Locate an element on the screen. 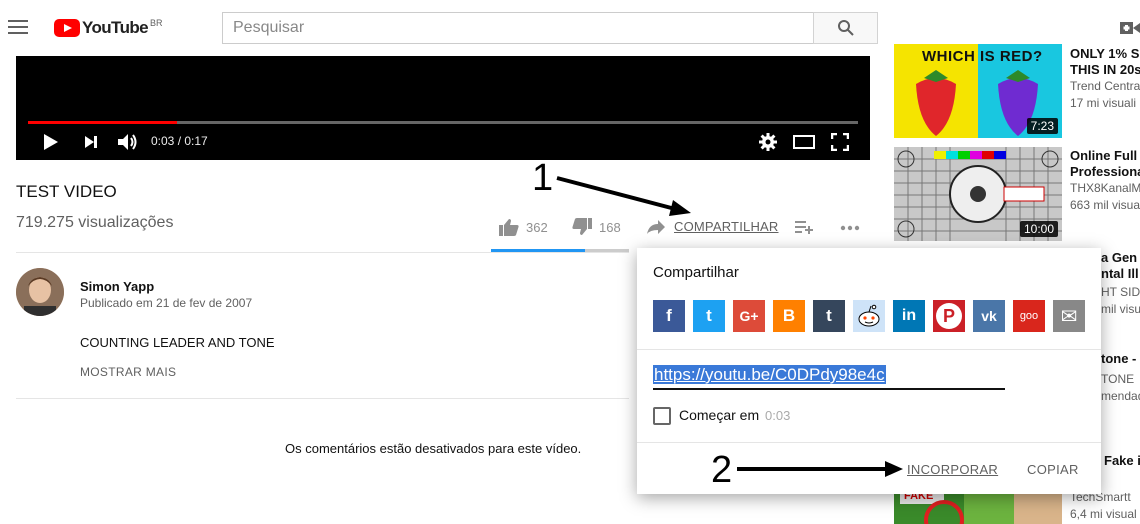 The width and height of the screenshot is (1140, 524). goo-icon: goo is located at coordinates (1029, 316).